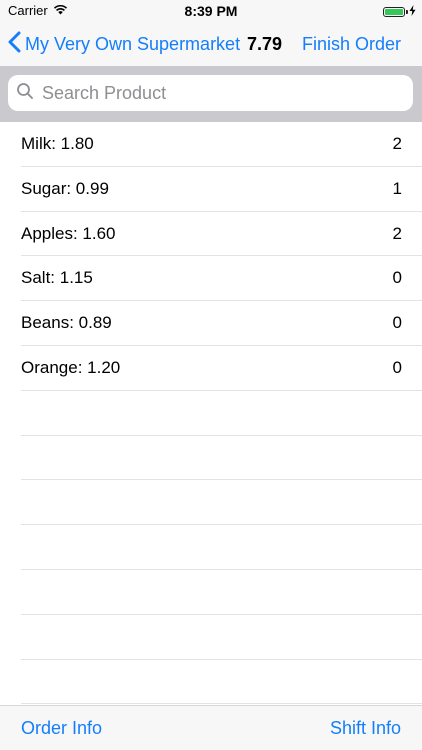  I want to click on order-info-button: Order Info, so click(61, 728).